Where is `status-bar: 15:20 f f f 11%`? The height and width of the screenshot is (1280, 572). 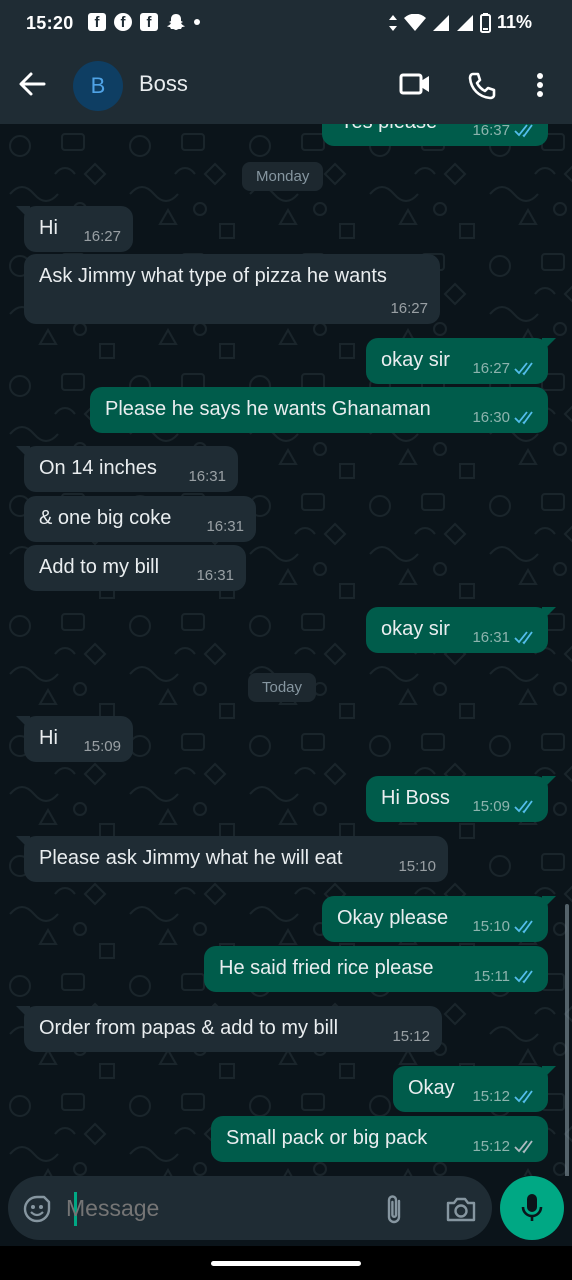 status-bar: 15:20 f f f 11% is located at coordinates (286, 23).